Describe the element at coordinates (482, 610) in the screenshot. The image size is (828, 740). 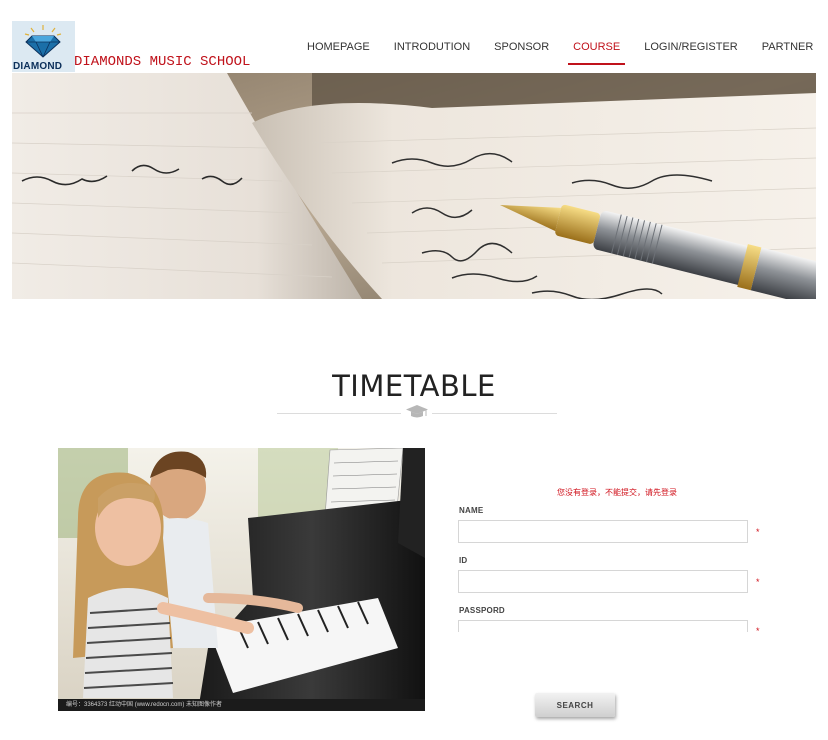
I see `passpord-label: PASSPORD` at that location.